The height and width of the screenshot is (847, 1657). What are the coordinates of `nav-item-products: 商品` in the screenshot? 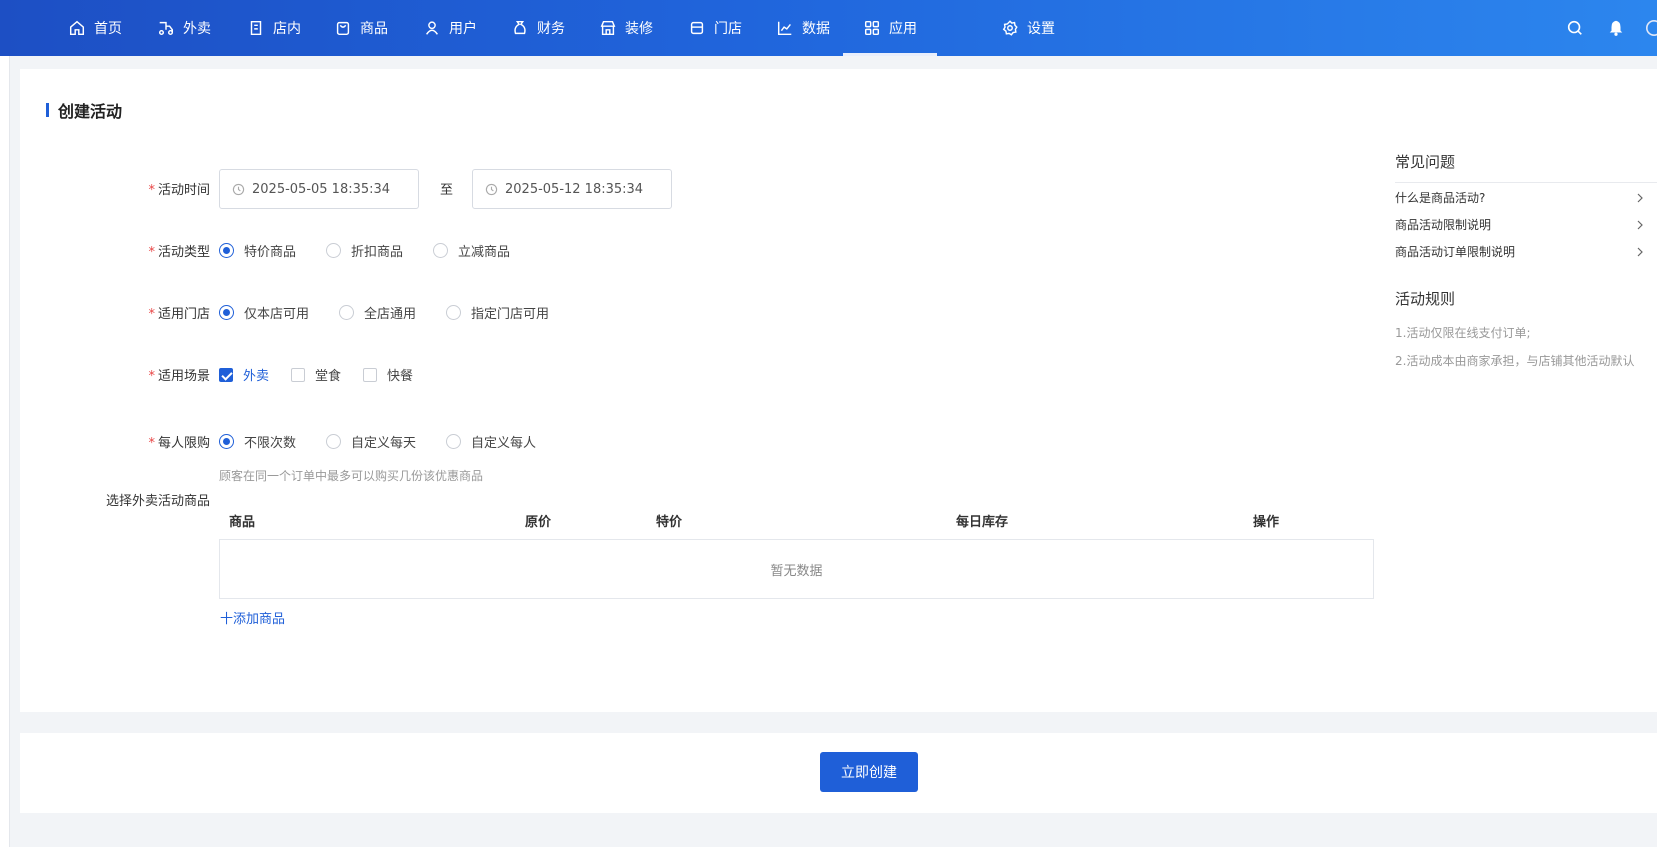 It's located at (361, 28).